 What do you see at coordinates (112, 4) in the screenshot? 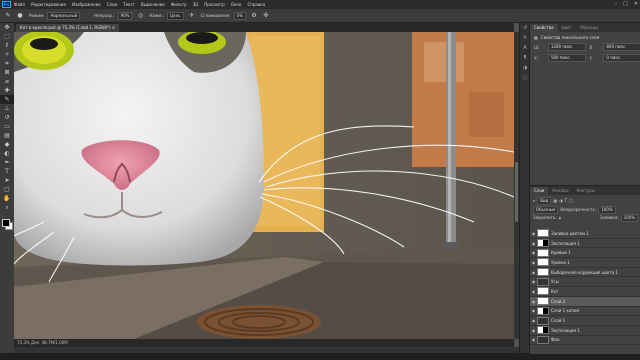
I see `menu-layers: Слои` at bounding box center [112, 4].